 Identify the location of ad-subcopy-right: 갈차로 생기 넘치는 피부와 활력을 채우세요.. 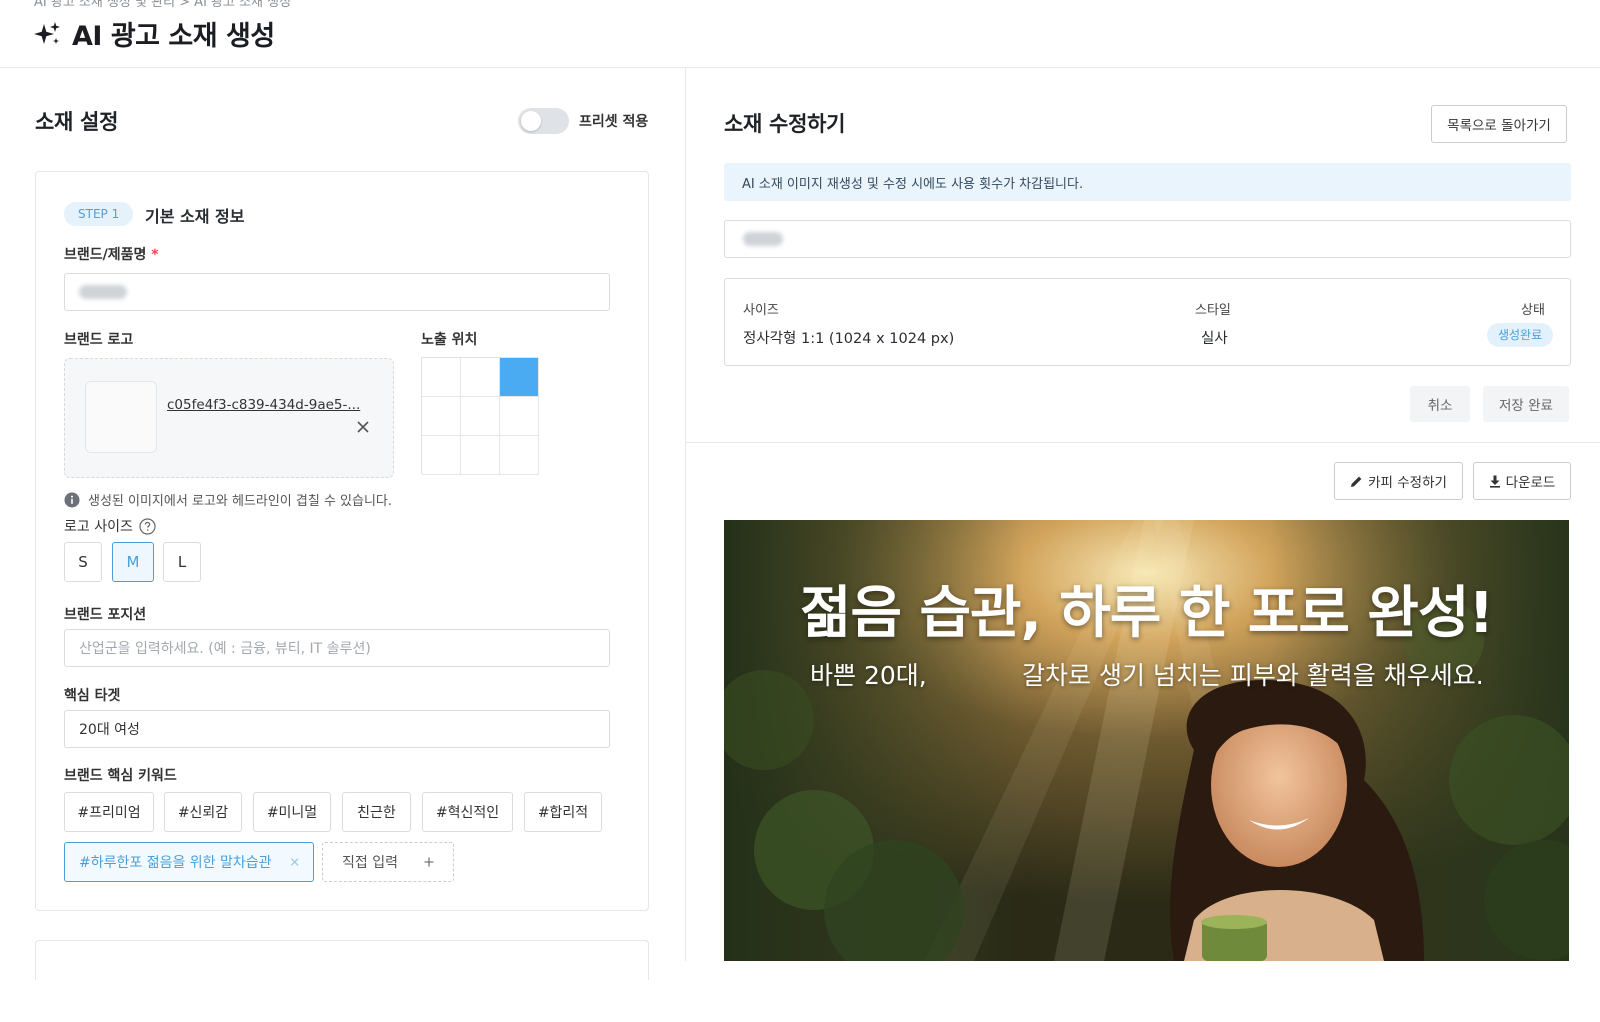
(1253, 675).